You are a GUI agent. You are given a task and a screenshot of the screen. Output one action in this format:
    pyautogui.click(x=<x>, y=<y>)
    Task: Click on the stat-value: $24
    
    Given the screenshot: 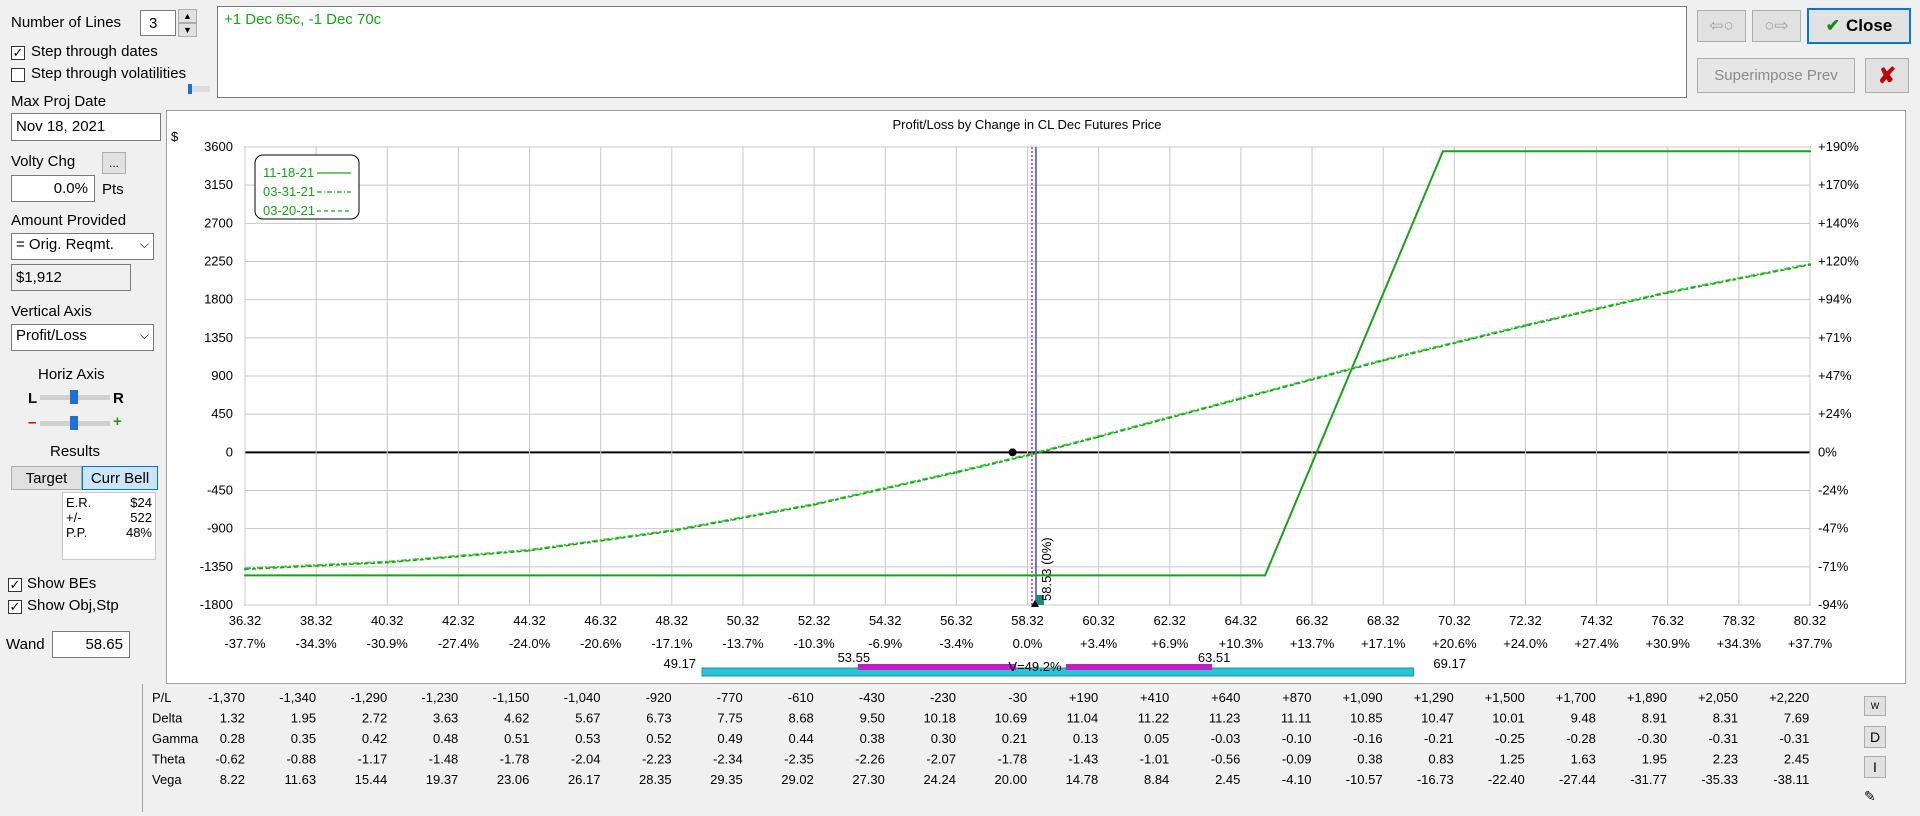 What is the action you would take?
    pyautogui.click(x=141, y=502)
    